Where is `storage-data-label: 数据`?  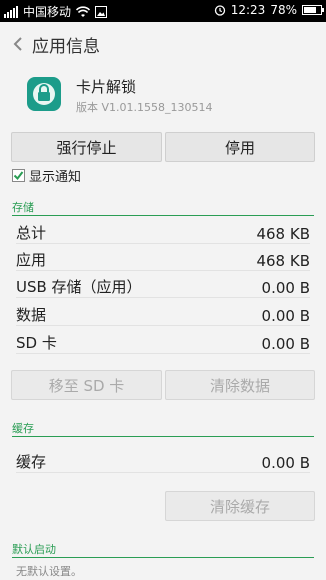
storage-data-label: 数据 is located at coordinates (31, 315).